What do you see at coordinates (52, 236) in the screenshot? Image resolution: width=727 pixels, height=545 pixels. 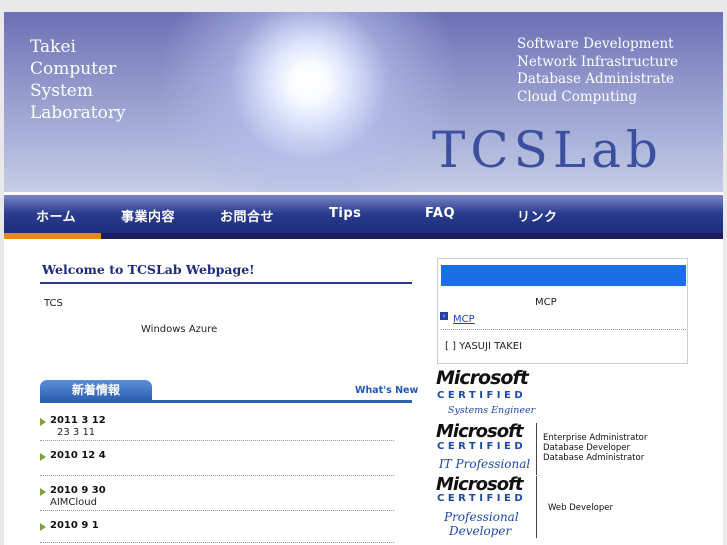 I see `nav-active-indicator` at bounding box center [52, 236].